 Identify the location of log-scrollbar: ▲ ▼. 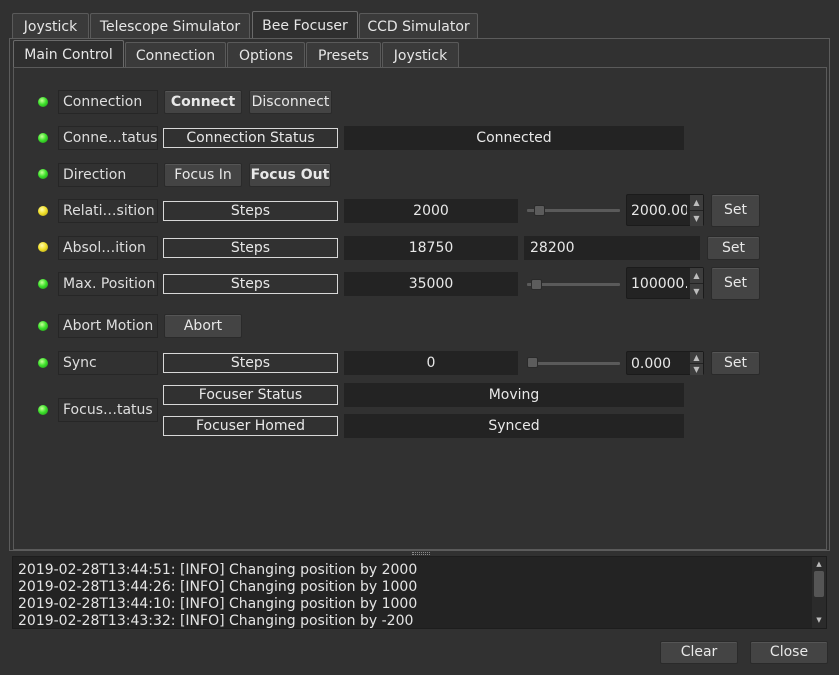
(819, 592).